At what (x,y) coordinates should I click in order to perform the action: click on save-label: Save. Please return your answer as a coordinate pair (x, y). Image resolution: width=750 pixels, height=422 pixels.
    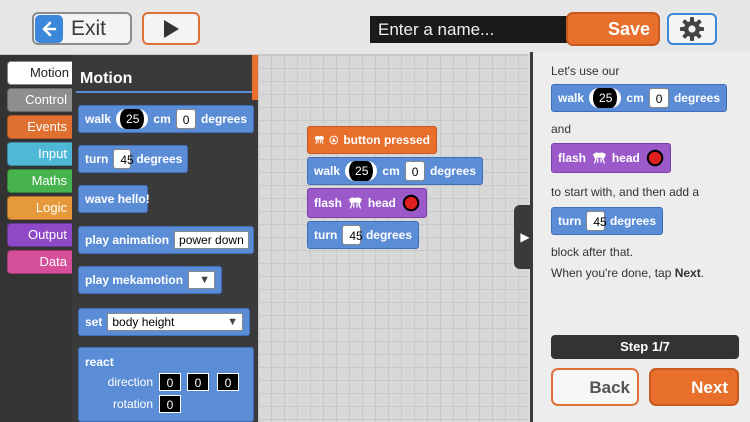
    Looking at the image, I should click on (628, 28).